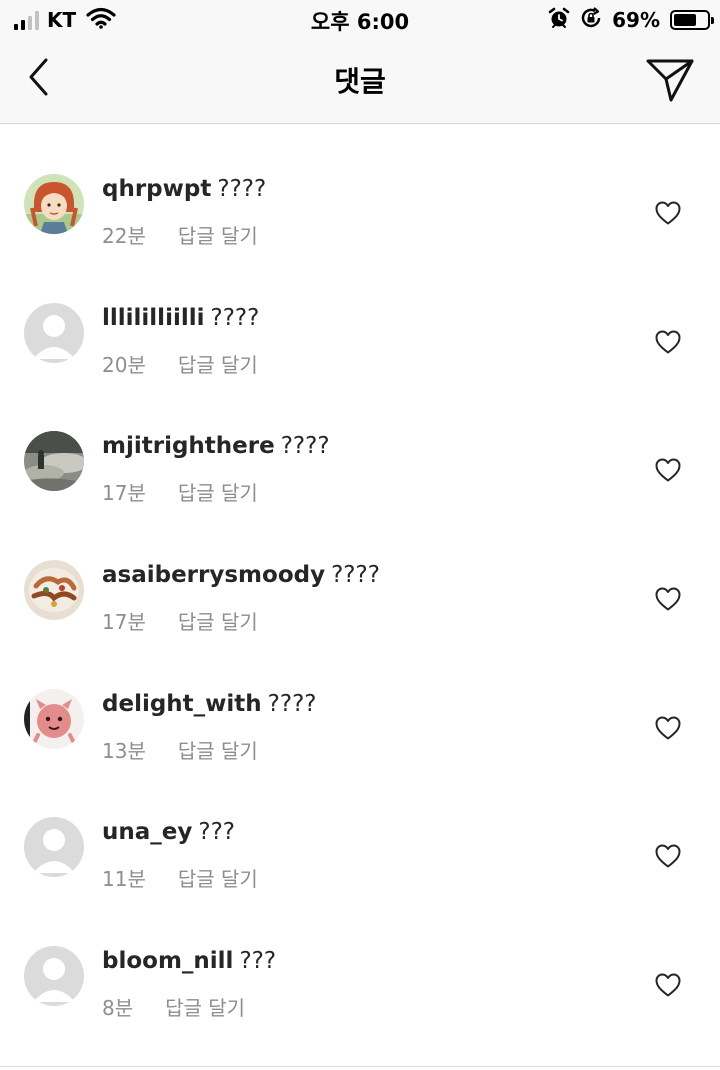 The image size is (720, 1070). What do you see at coordinates (216, 468) in the screenshot?
I see `comment-body: mjitrighthere???? 17분 답글 달기` at bounding box center [216, 468].